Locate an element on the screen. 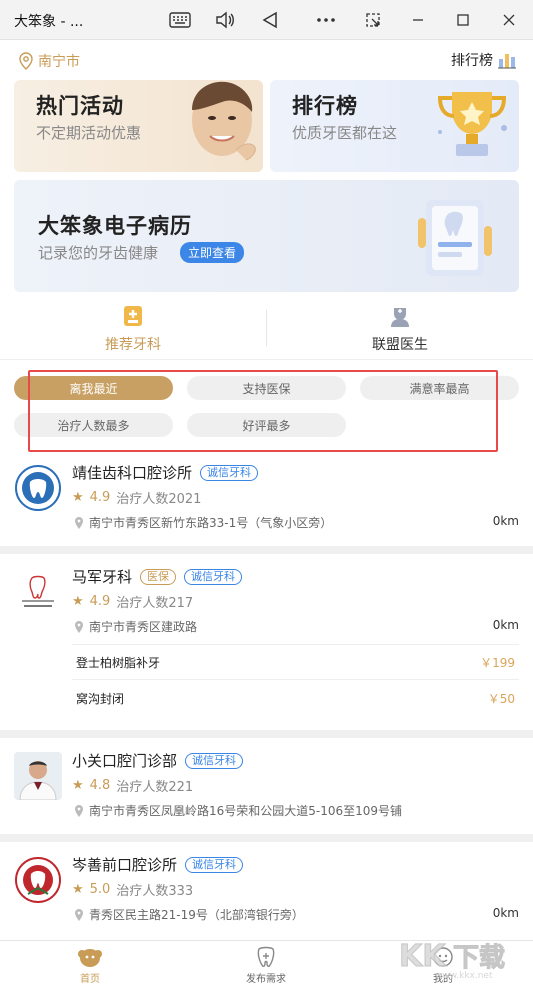 This screenshot has width=533, height=988. close-icon is located at coordinates (509, 20).